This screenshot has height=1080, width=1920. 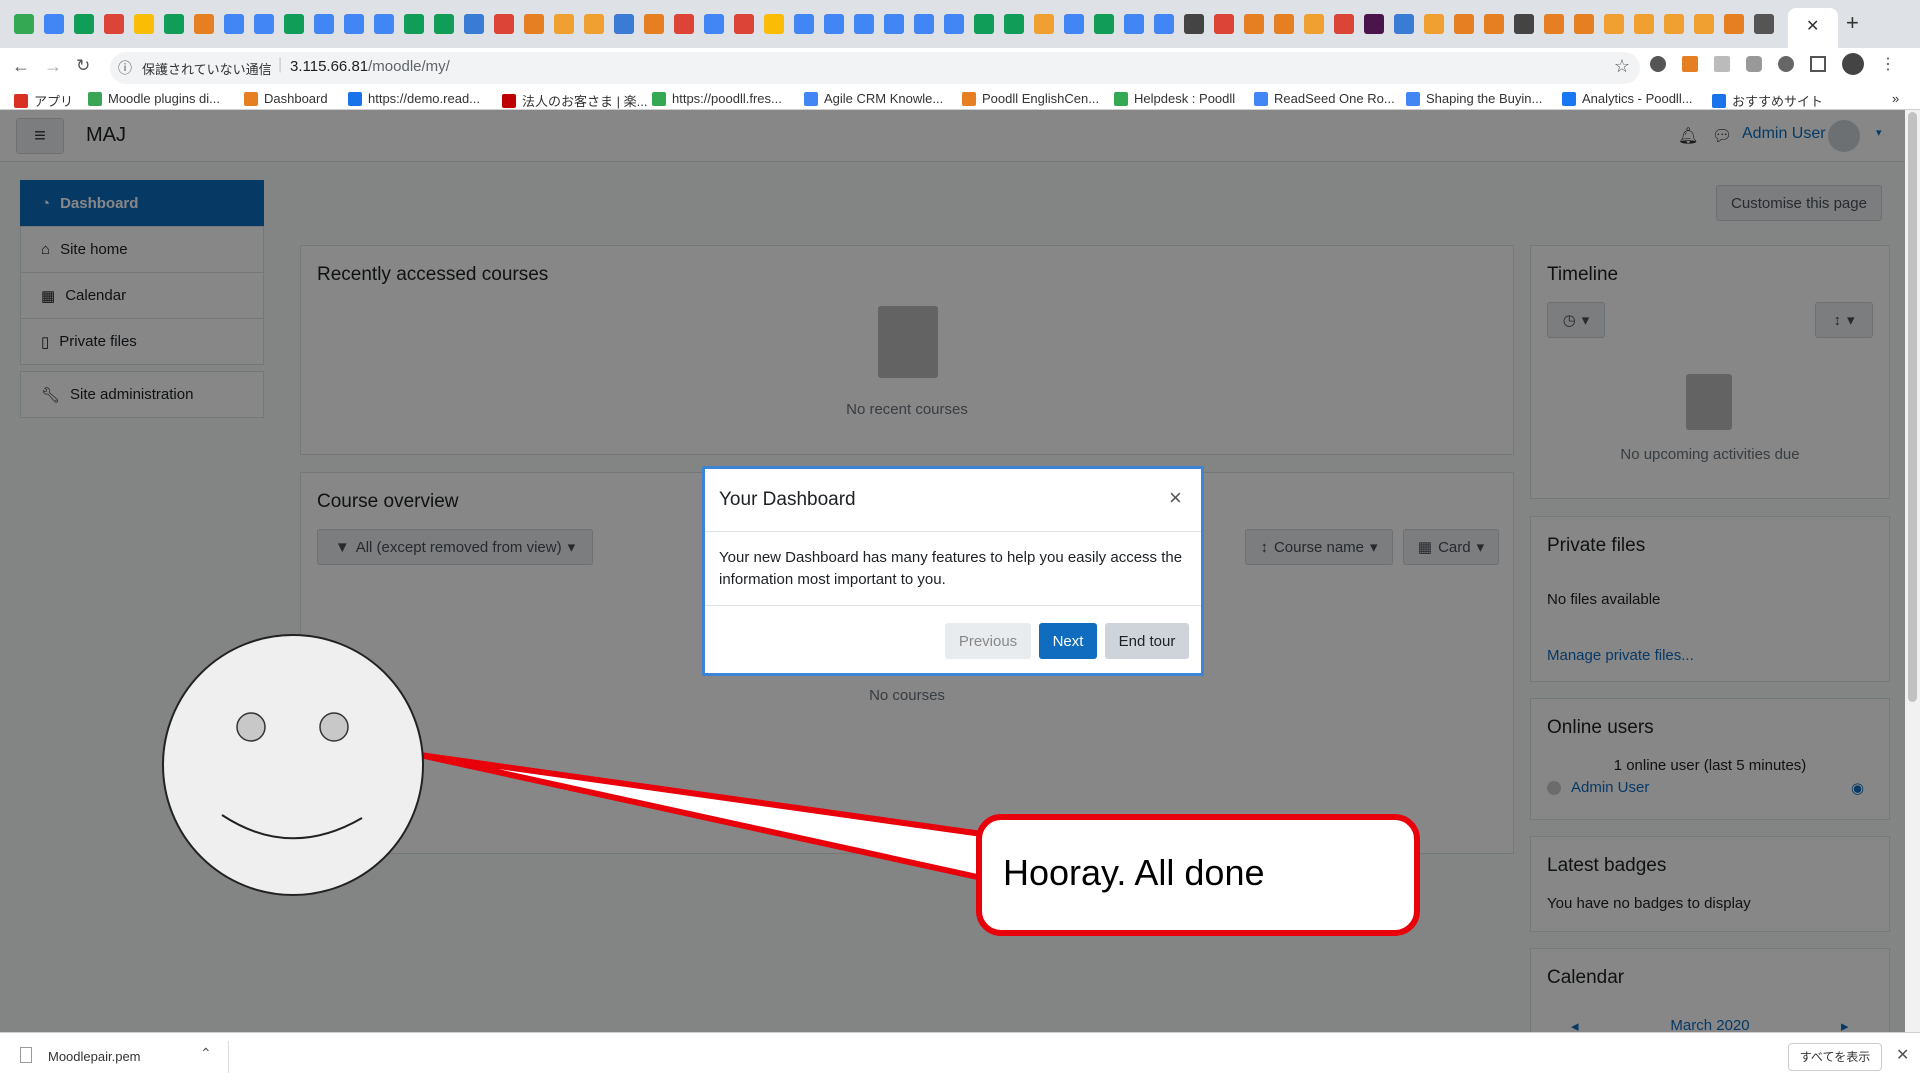 I want to click on smiley-face-icon, so click(x=293, y=765).